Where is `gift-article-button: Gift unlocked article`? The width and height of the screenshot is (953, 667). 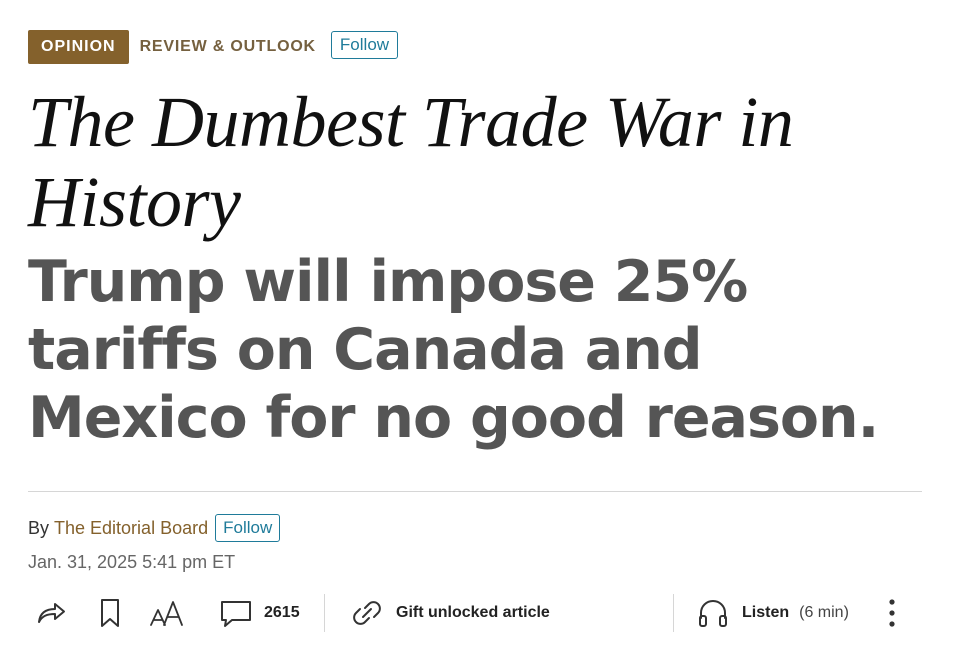
gift-article-button: Gift unlocked article is located at coordinates (450, 613).